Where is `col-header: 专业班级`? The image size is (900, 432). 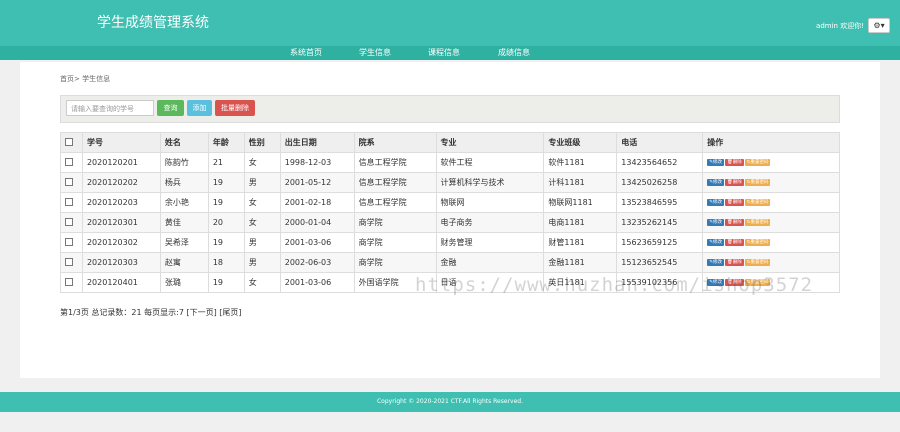
col-header: 专业班级 is located at coordinates (580, 142).